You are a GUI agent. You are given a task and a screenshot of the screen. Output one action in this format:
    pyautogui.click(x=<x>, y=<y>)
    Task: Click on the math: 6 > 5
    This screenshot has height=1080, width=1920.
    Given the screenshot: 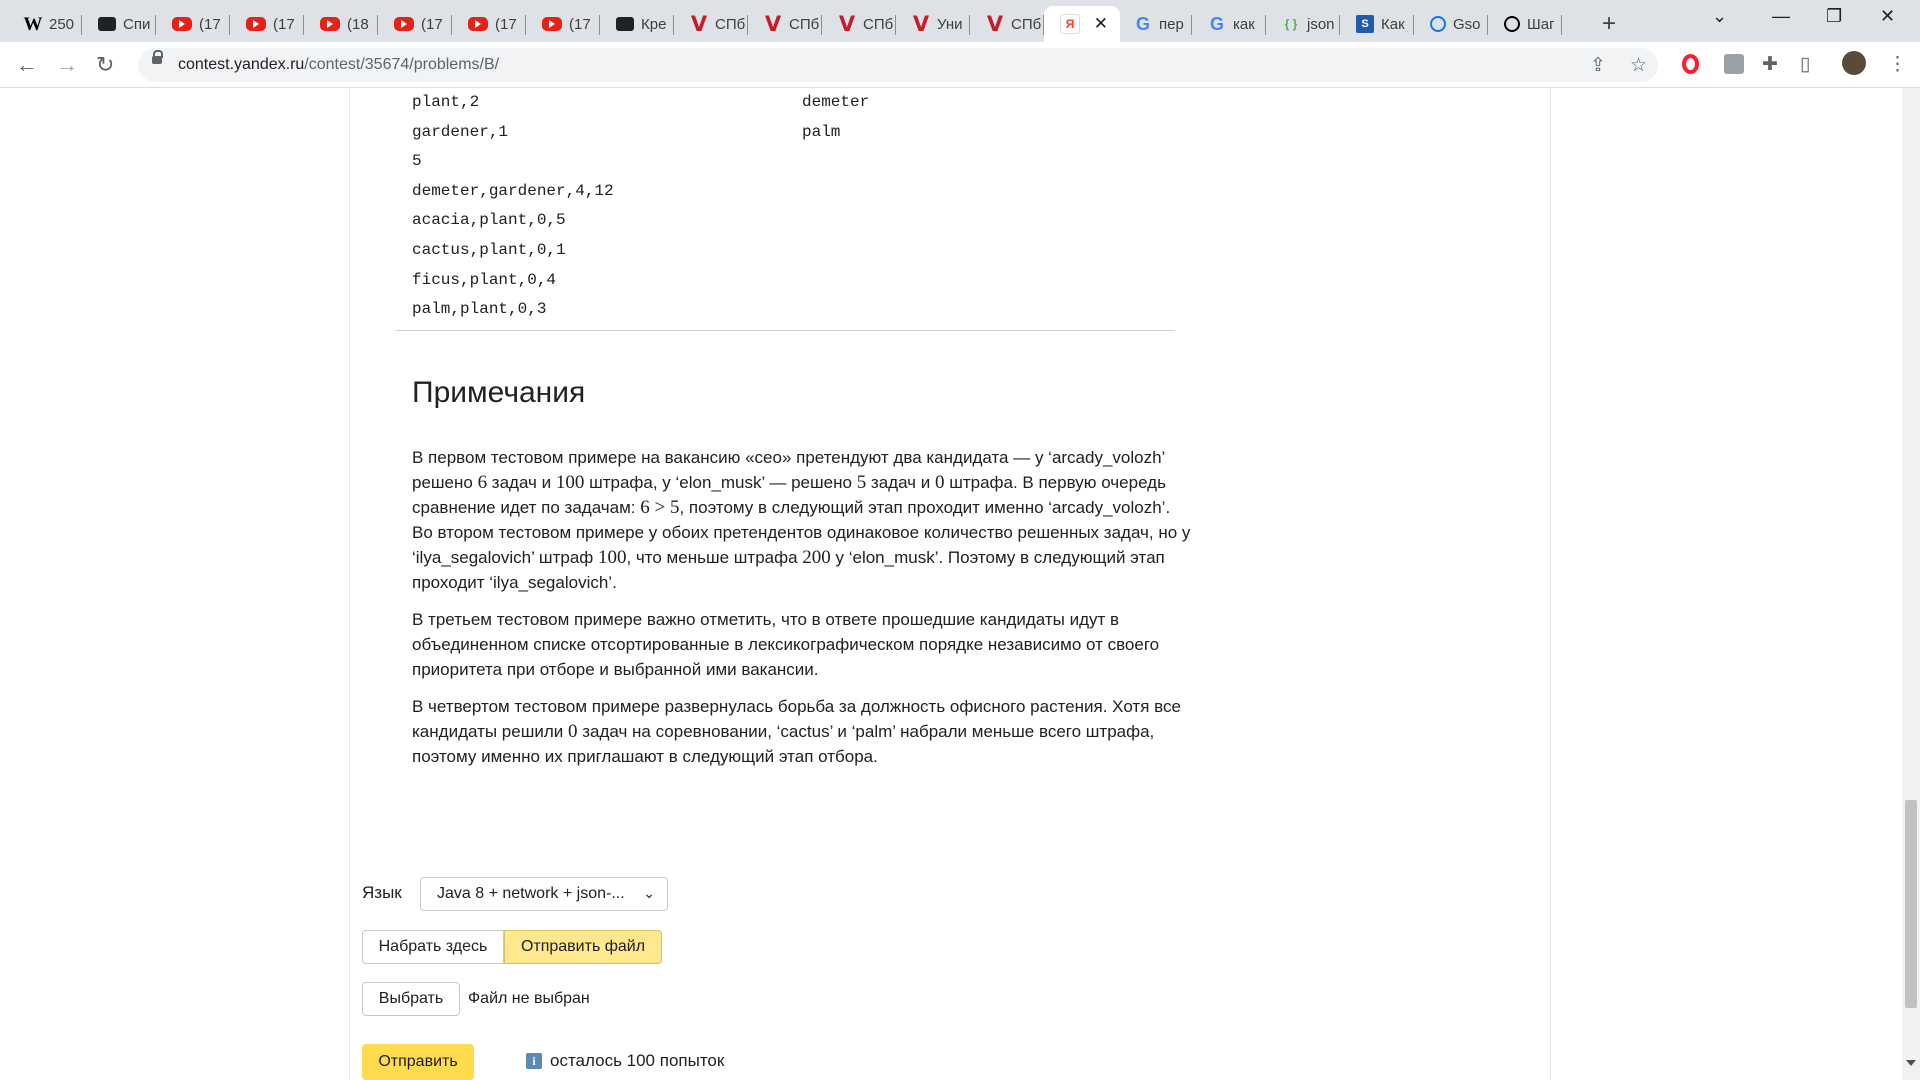 What is the action you would take?
    pyautogui.click(x=660, y=507)
    